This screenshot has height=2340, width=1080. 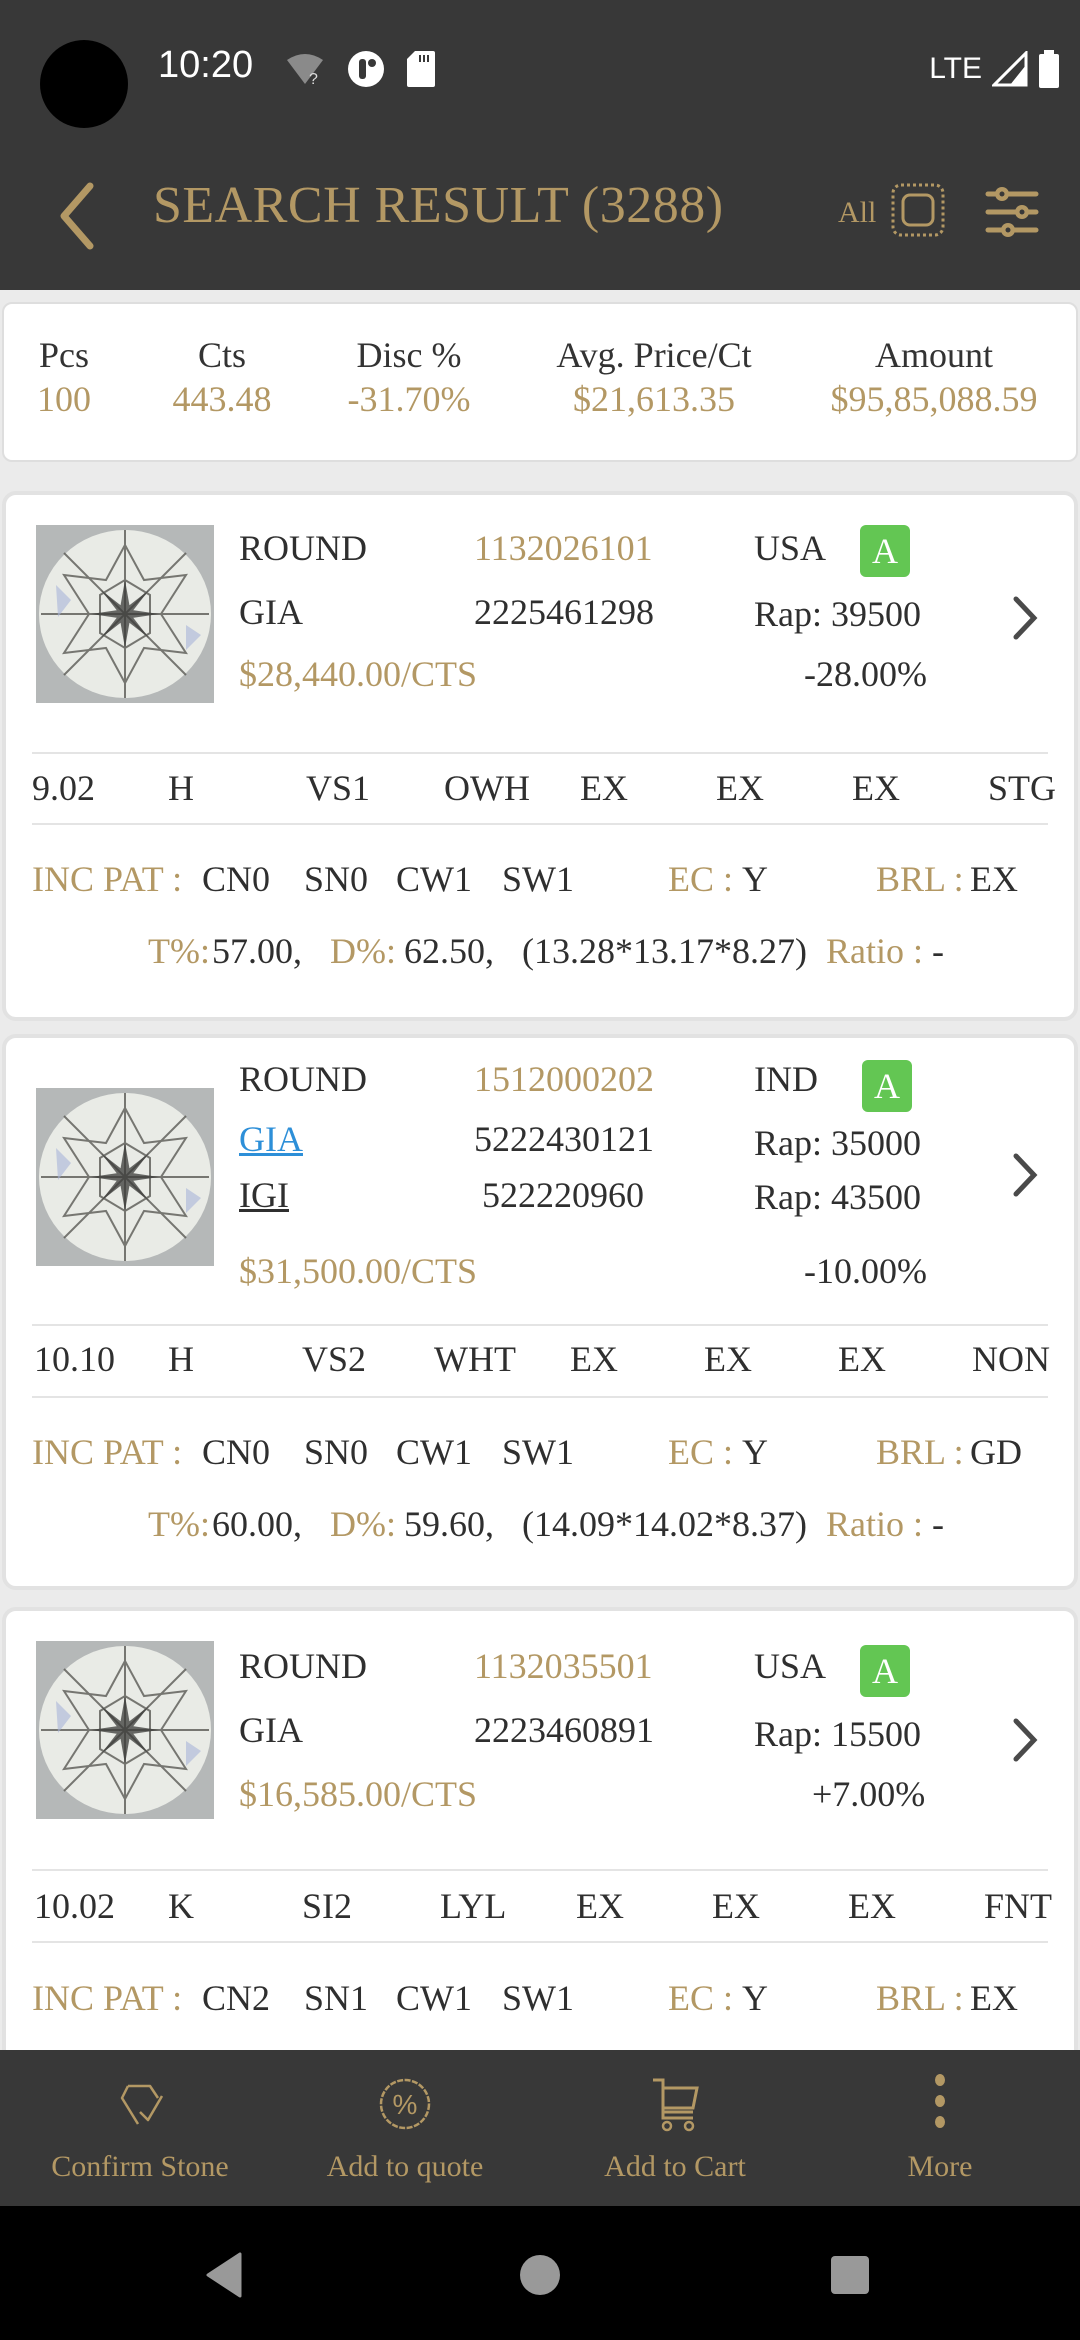 What do you see at coordinates (675, 2128) in the screenshot?
I see `add-to-cart-button: Add to Cart` at bounding box center [675, 2128].